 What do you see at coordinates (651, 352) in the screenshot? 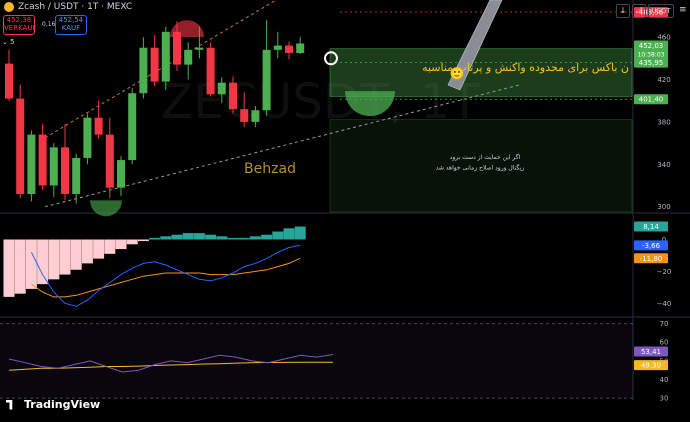
I see `rsi-axis-label: 53,41` at bounding box center [651, 352].